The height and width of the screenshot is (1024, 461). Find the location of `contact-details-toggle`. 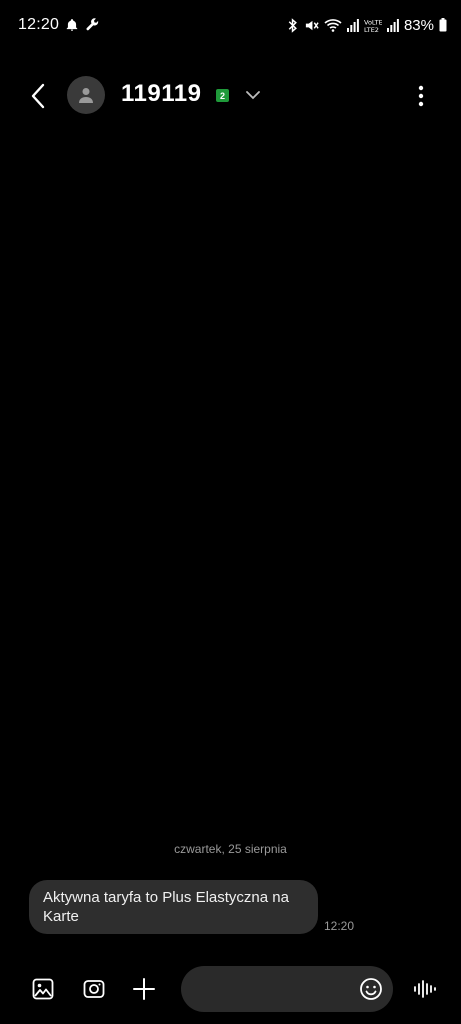

contact-details-toggle is located at coordinates (253, 95).